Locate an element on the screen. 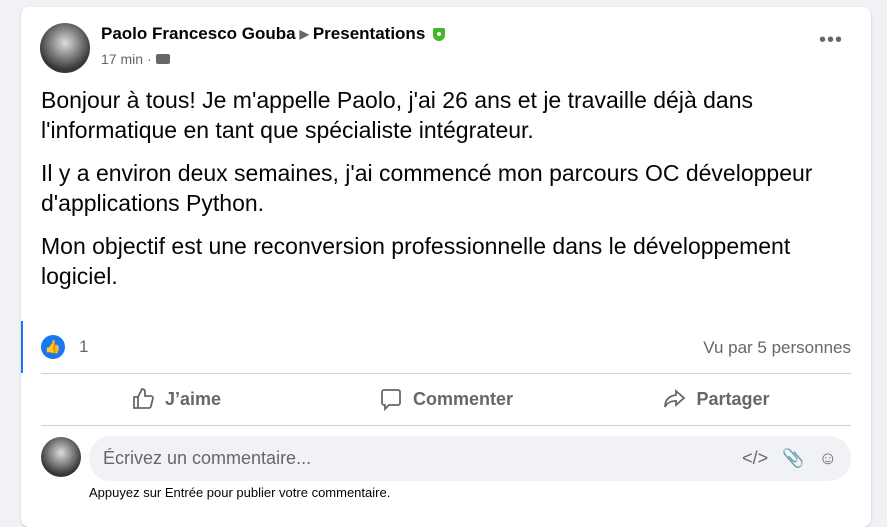 This screenshot has width=887, height=527. caret-right-icon: ▶ is located at coordinates (304, 34).